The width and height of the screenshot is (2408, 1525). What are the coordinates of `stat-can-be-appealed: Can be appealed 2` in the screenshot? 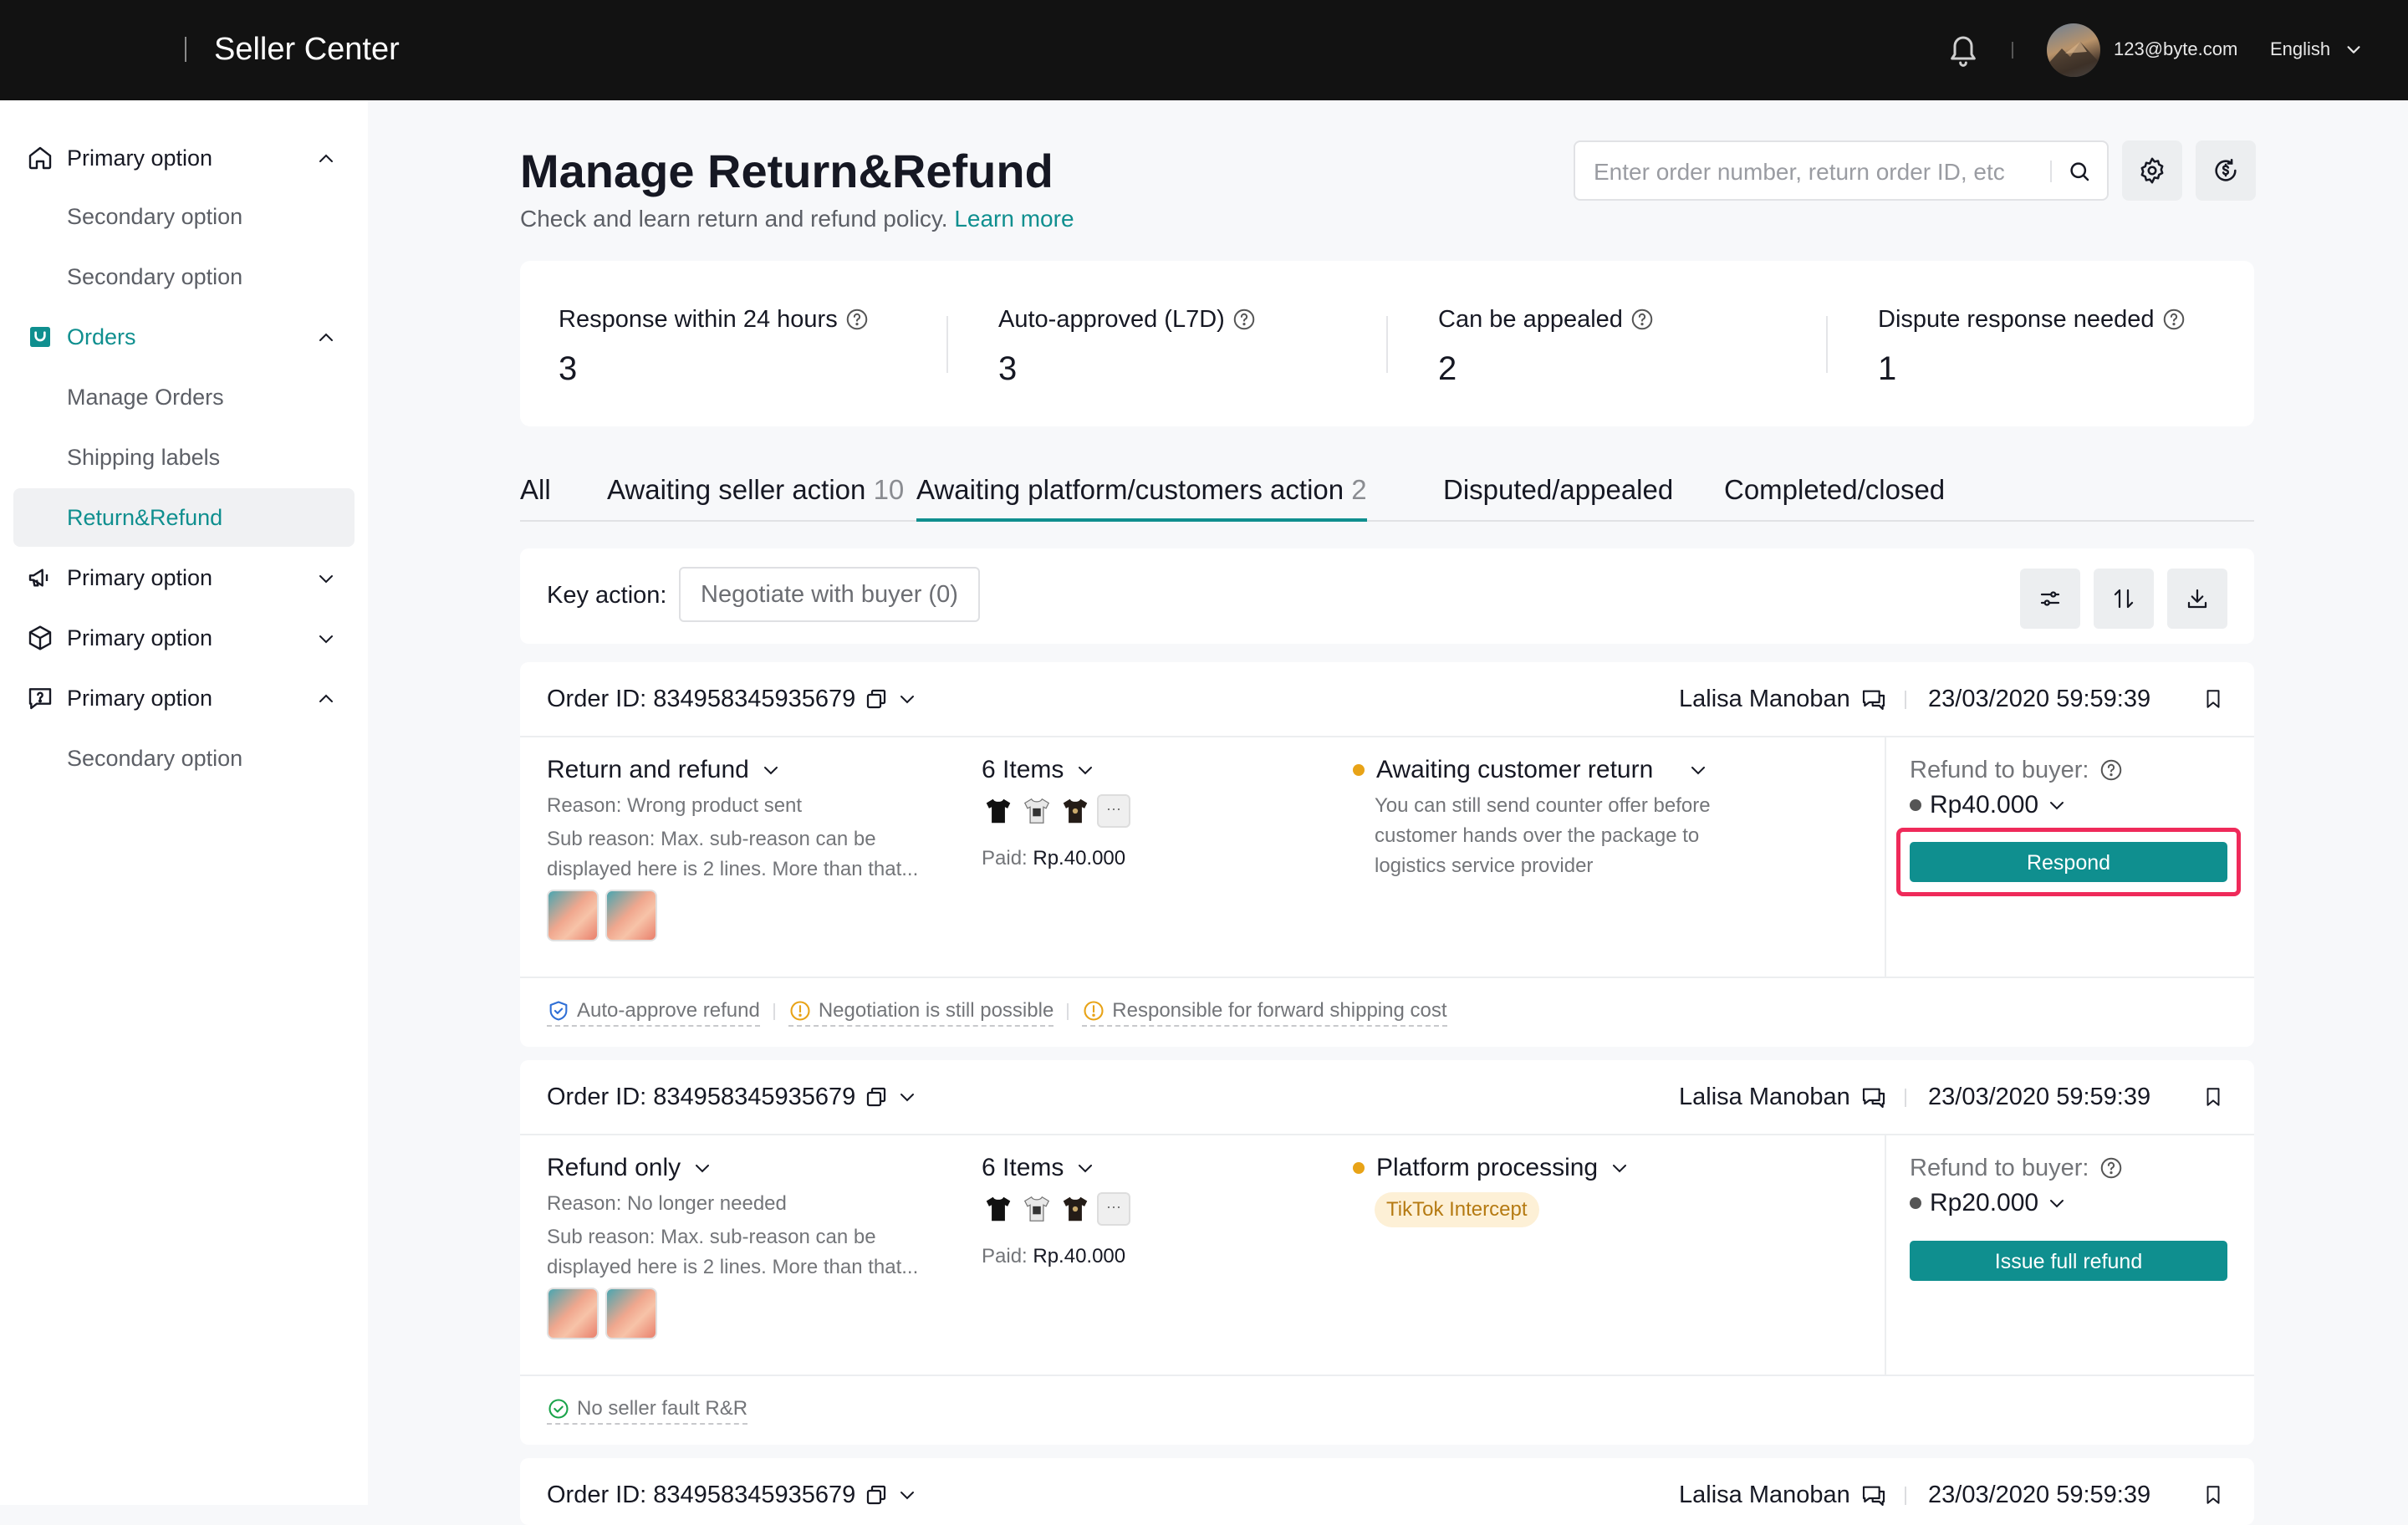 It's located at (1547, 347).